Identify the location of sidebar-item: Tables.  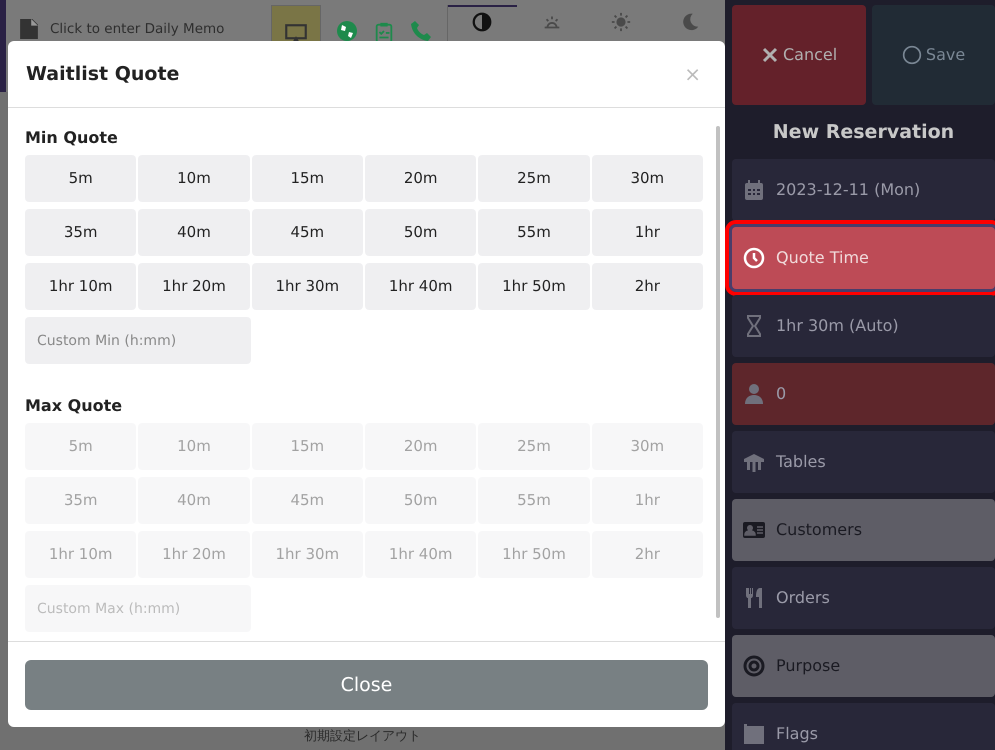
(863, 461).